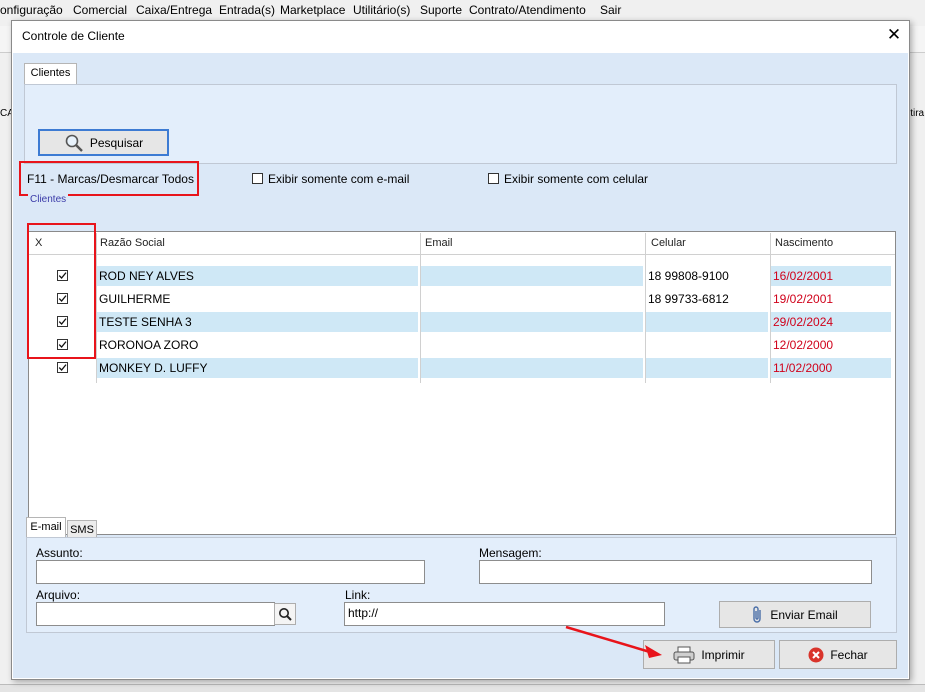 The height and width of the screenshot is (692, 925). Describe the element at coordinates (613, 641) in the screenshot. I see `annotation-arrow` at that location.